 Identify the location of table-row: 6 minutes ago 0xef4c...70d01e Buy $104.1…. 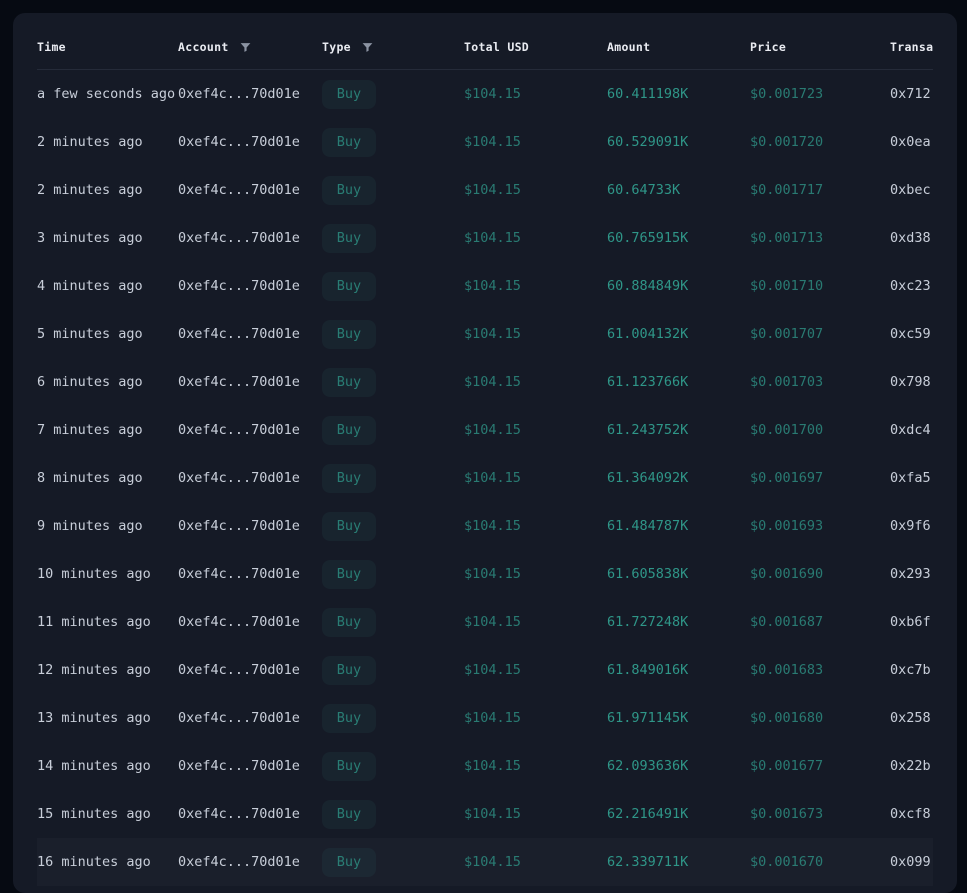
(485, 382).